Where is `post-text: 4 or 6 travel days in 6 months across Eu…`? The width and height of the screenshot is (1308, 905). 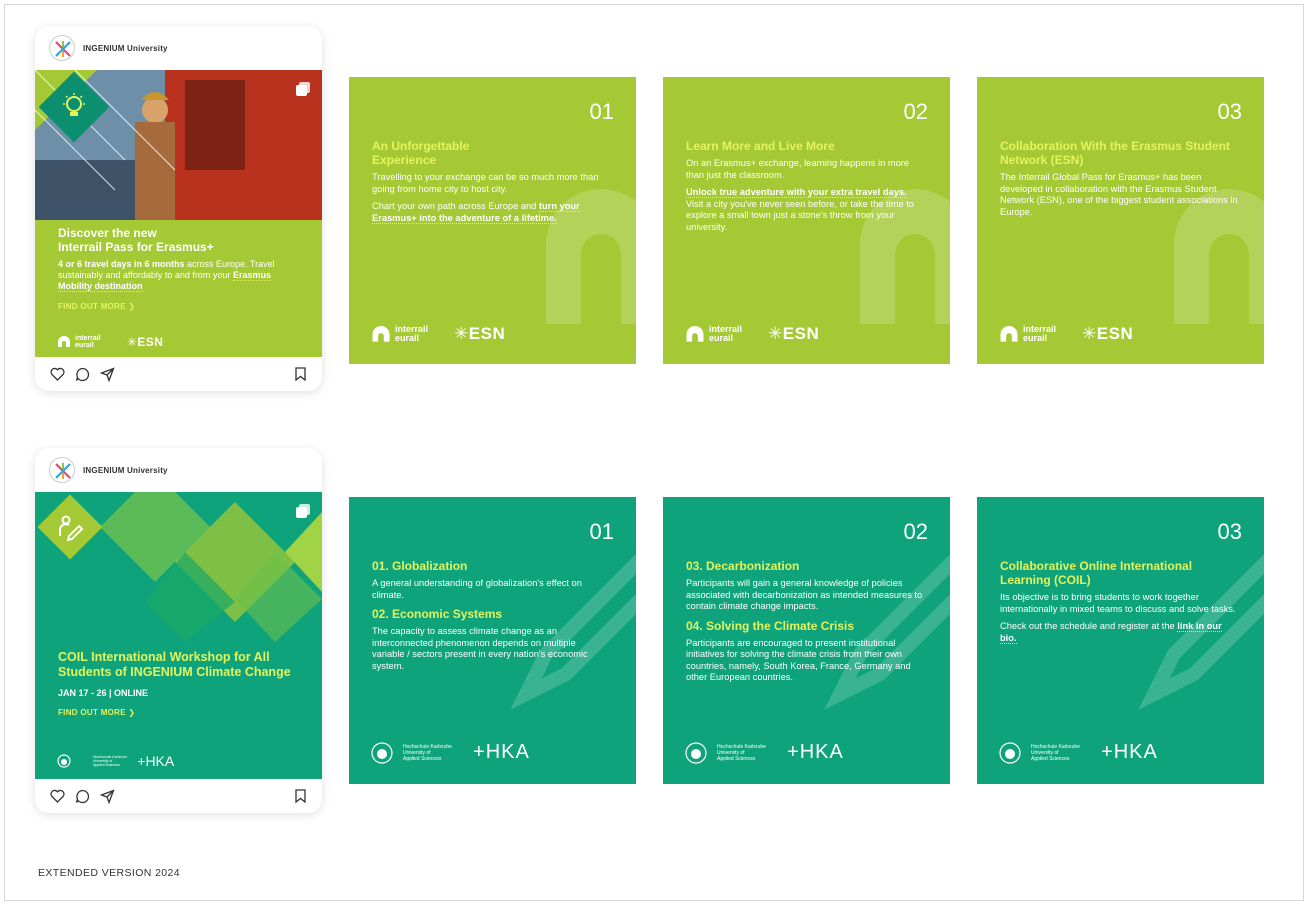 post-text: 4 or 6 travel days in 6 months across Eu… is located at coordinates (166, 275).